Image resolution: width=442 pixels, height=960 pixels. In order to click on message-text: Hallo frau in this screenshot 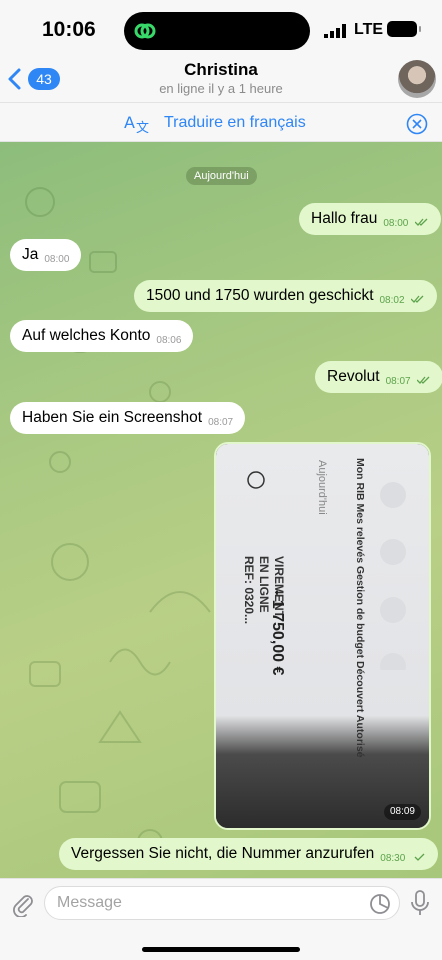, I will do `click(344, 218)`.